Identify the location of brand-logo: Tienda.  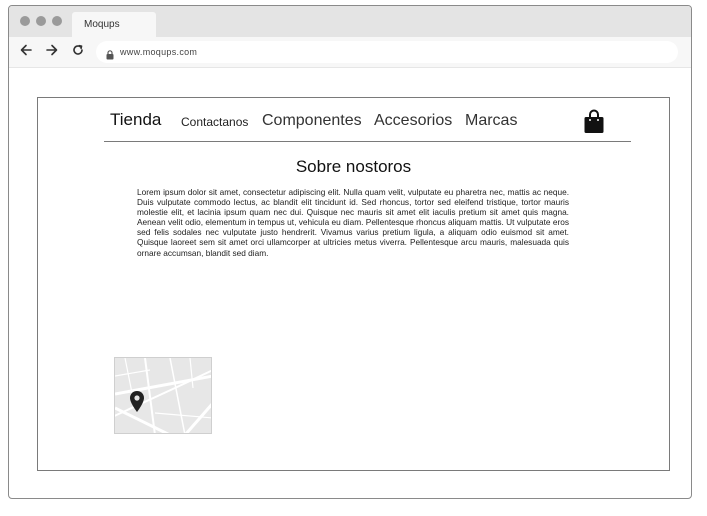
(135, 120).